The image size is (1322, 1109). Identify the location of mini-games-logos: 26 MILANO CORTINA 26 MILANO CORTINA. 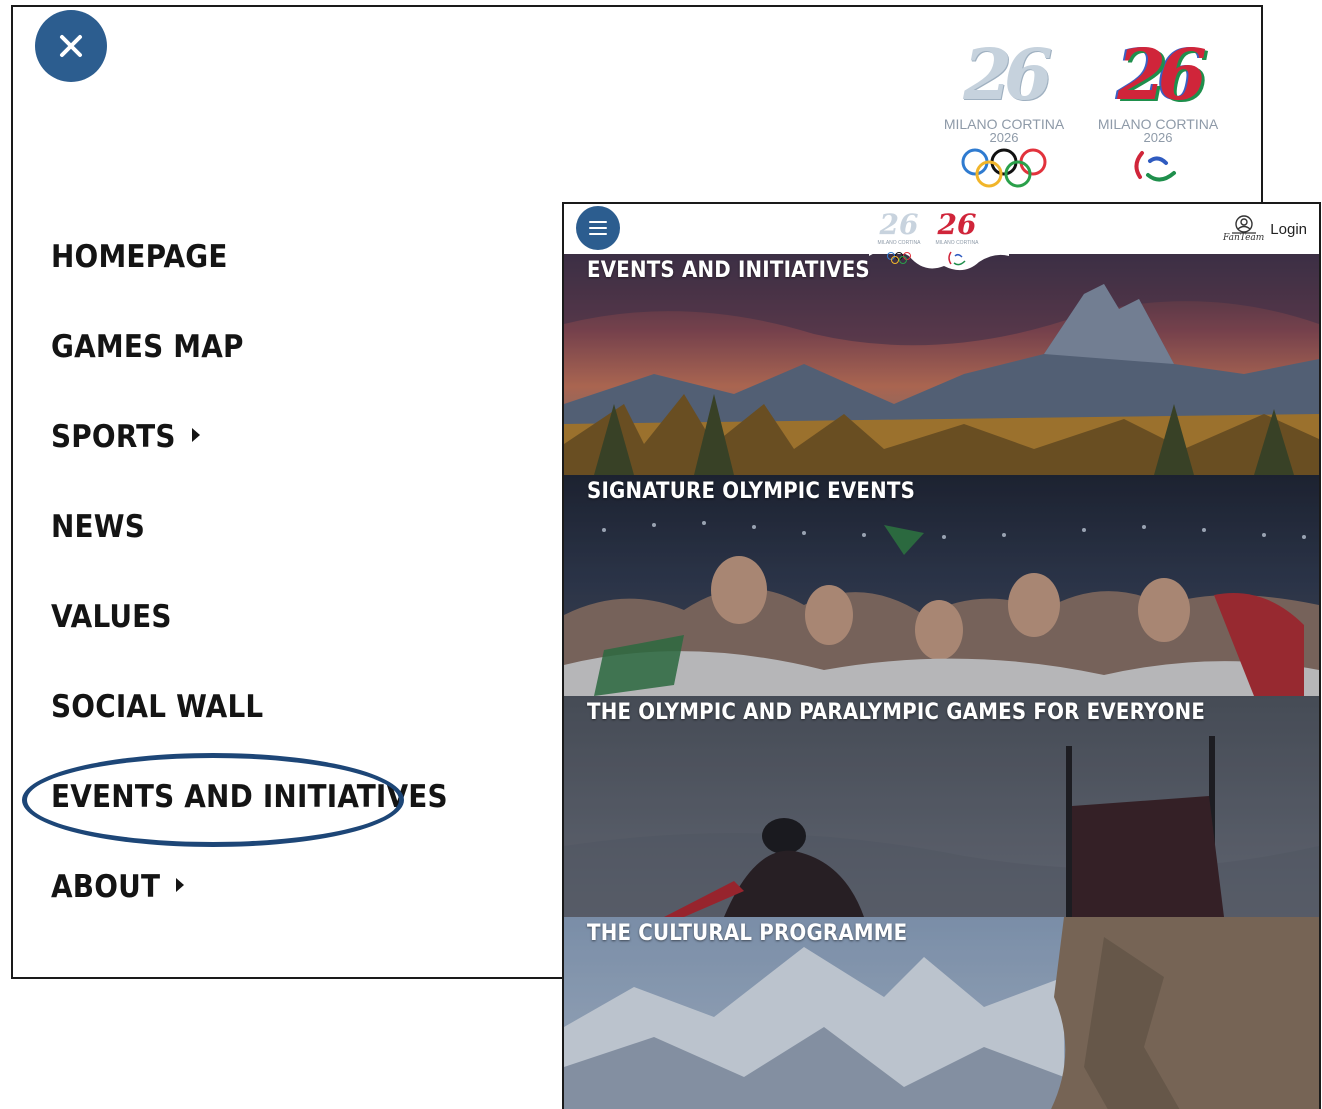
(939, 237).